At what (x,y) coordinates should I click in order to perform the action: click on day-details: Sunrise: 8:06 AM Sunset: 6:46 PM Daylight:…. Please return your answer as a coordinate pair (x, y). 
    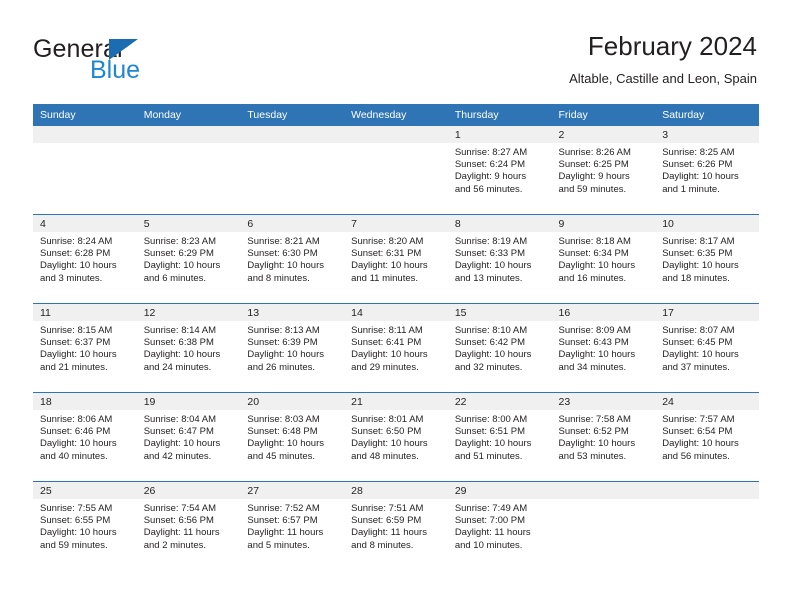
    Looking at the image, I should click on (85, 436).